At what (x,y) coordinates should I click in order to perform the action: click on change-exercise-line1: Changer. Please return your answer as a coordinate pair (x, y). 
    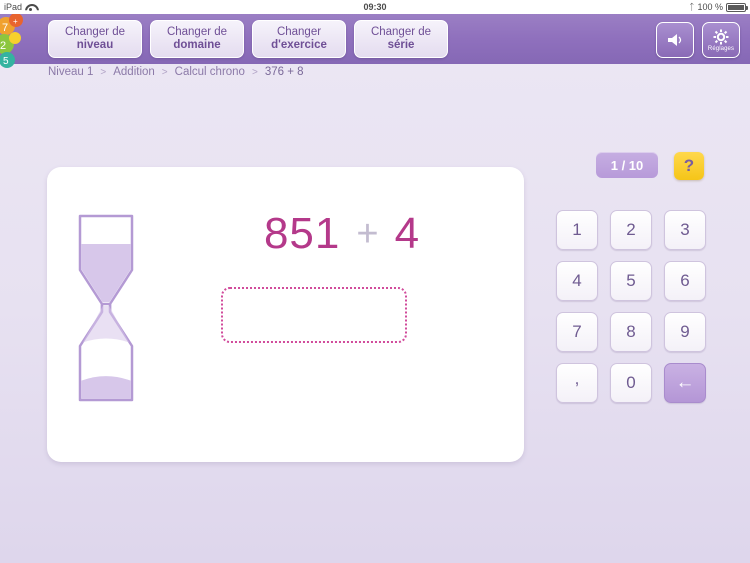
    Looking at the image, I should click on (299, 32).